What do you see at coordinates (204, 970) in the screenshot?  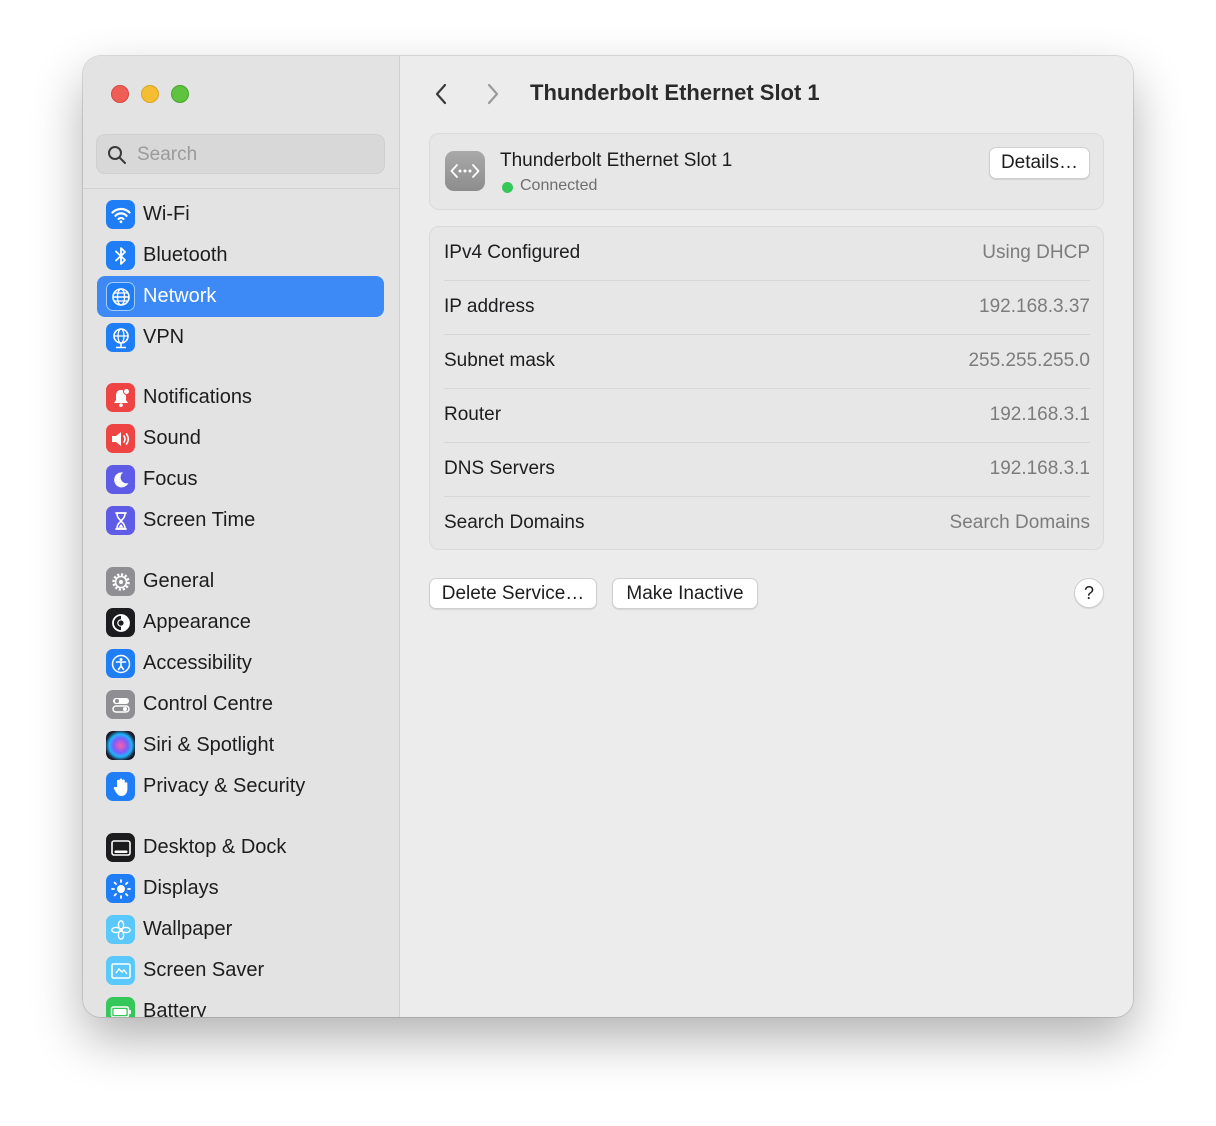 I see `sidebar-item-label: Screen Saver` at bounding box center [204, 970].